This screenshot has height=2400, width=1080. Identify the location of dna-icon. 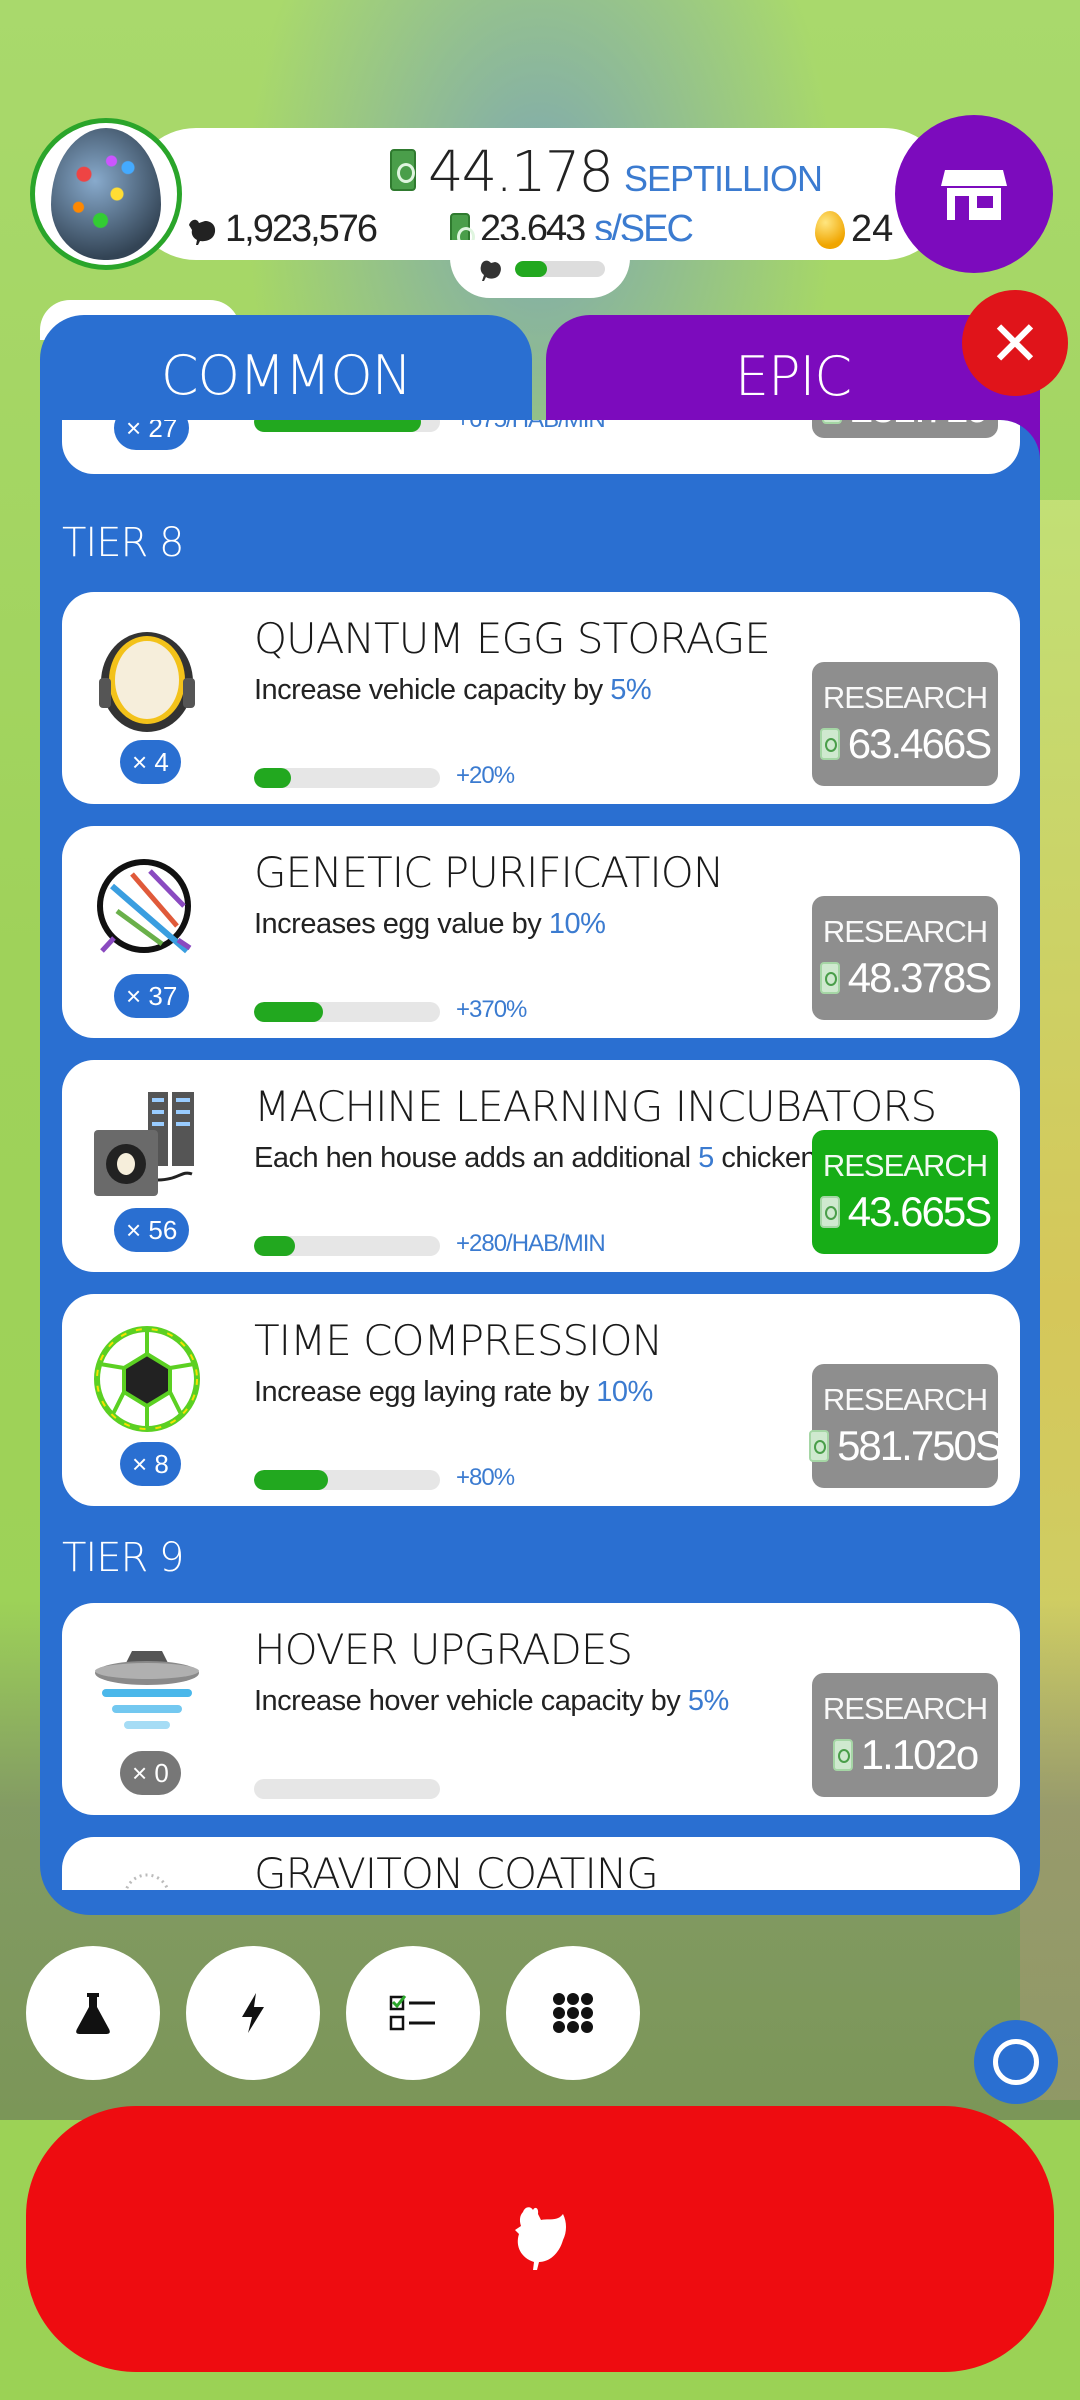
(144, 906).